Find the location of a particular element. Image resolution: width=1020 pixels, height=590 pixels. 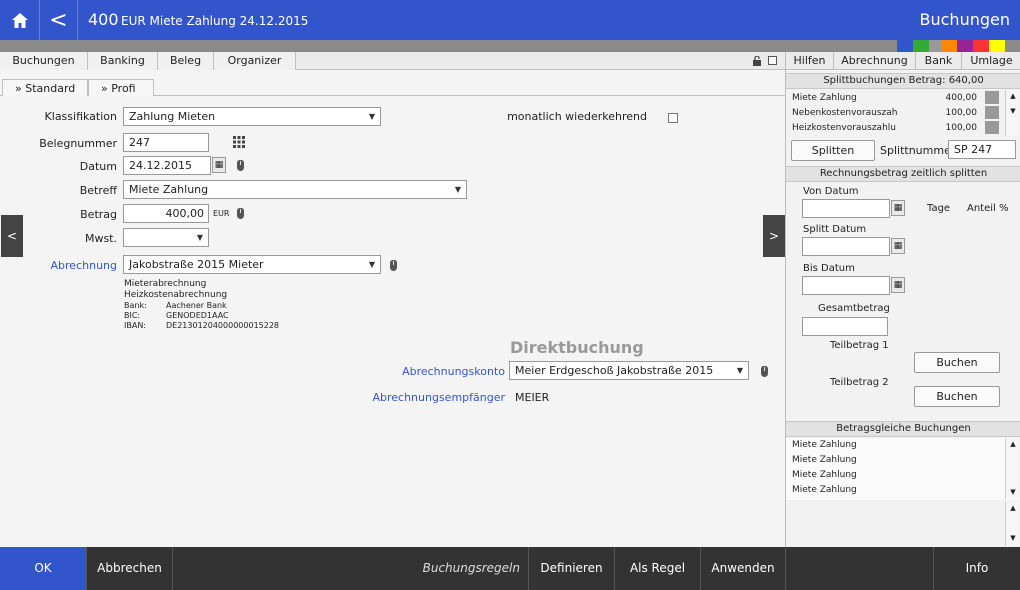

betragsgleiche-scrollbar: ▲ ▼ is located at coordinates (1012, 469).